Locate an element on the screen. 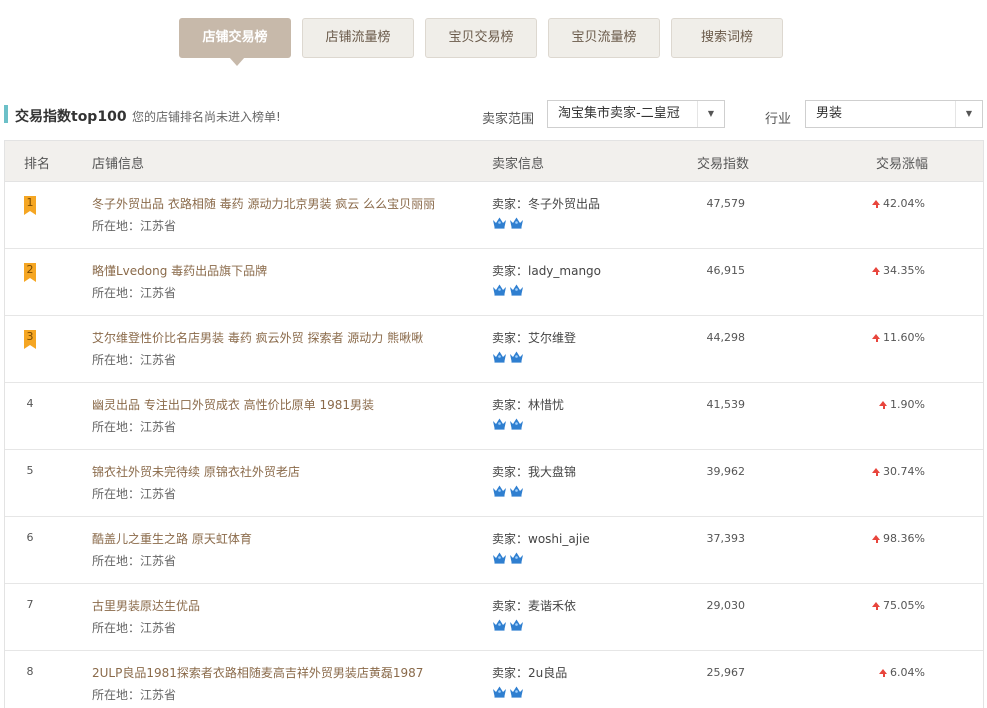 The height and width of the screenshot is (708, 987). tab-shop-traffic: 店铺流量榜 is located at coordinates (358, 38).